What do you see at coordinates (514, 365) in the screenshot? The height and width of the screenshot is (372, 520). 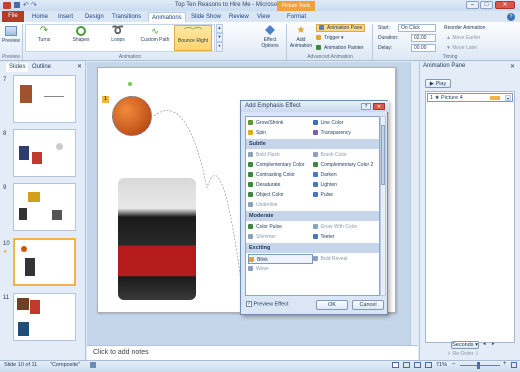 I see `fit-to-window-icon` at bounding box center [514, 365].